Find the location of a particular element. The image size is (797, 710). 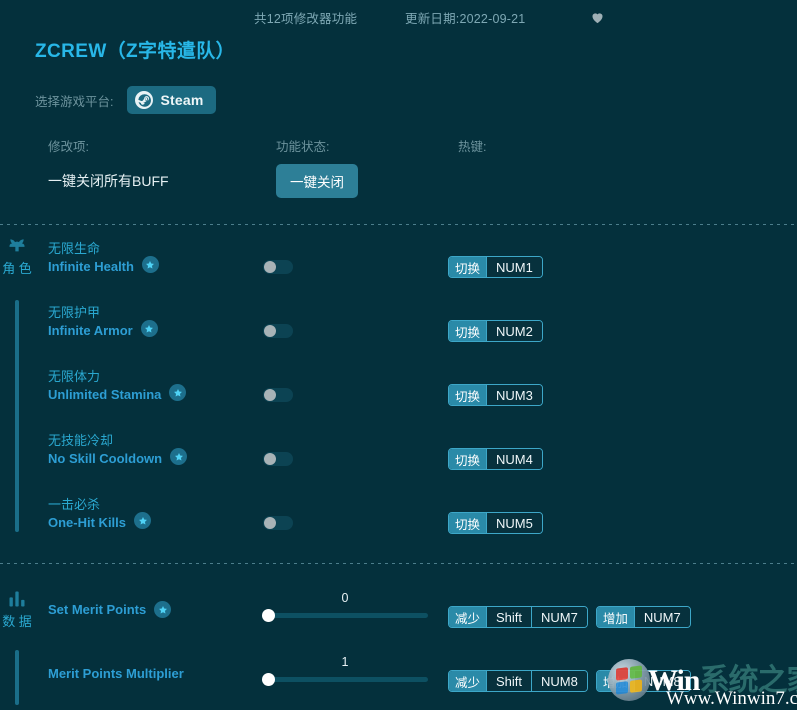

cheat-name-cn: 无限生命 is located at coordinates (74, 248).